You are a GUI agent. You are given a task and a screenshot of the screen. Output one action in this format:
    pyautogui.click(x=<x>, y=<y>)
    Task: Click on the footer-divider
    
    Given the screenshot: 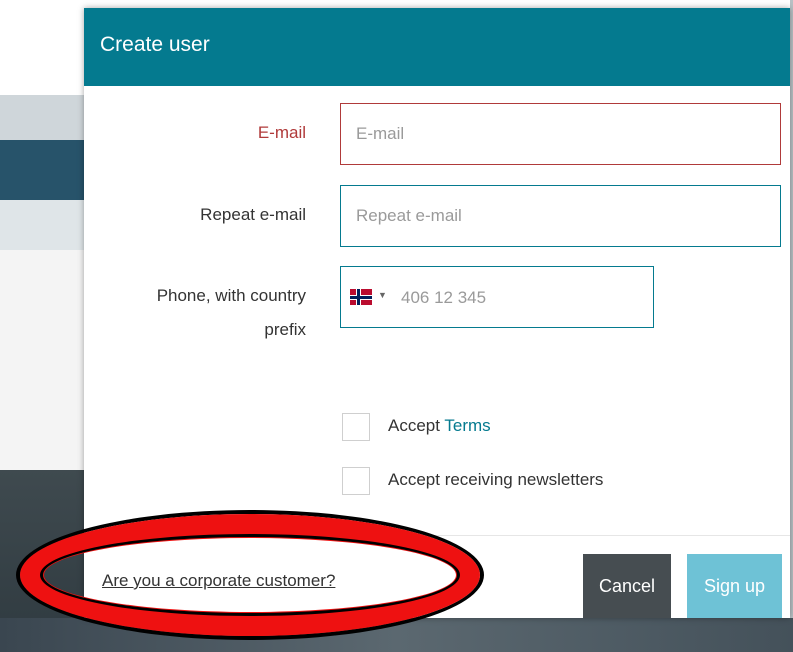 What is the action you would take?
    pyautogui.click(x=437, y=535)
    